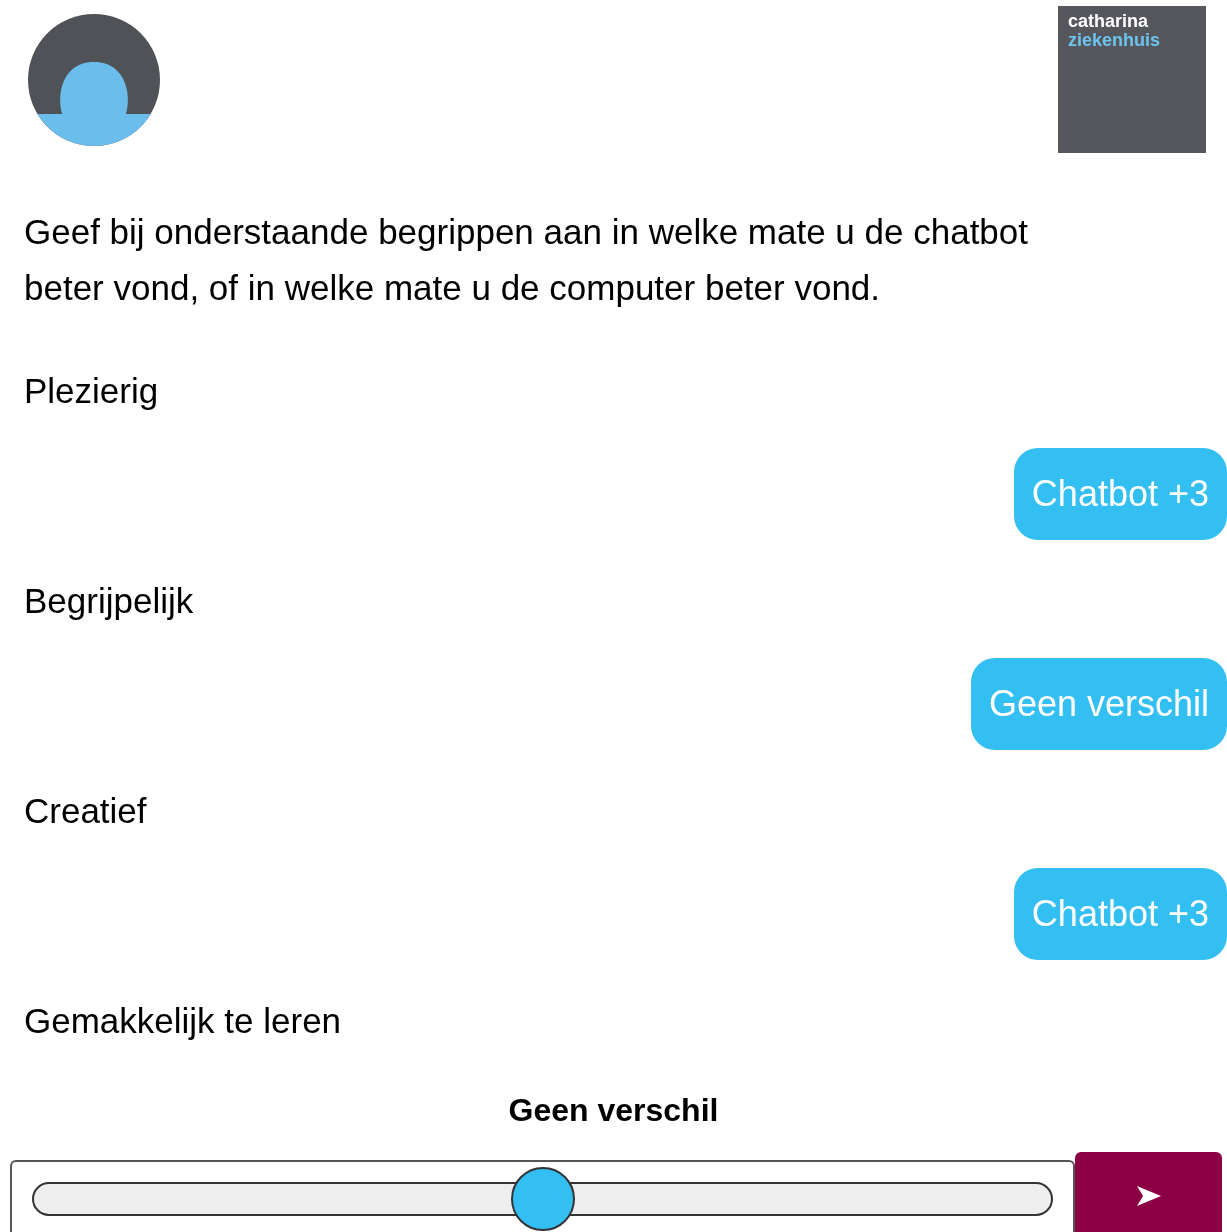  I want to click on item-label: Begrijpelijk, so click(109, 601).